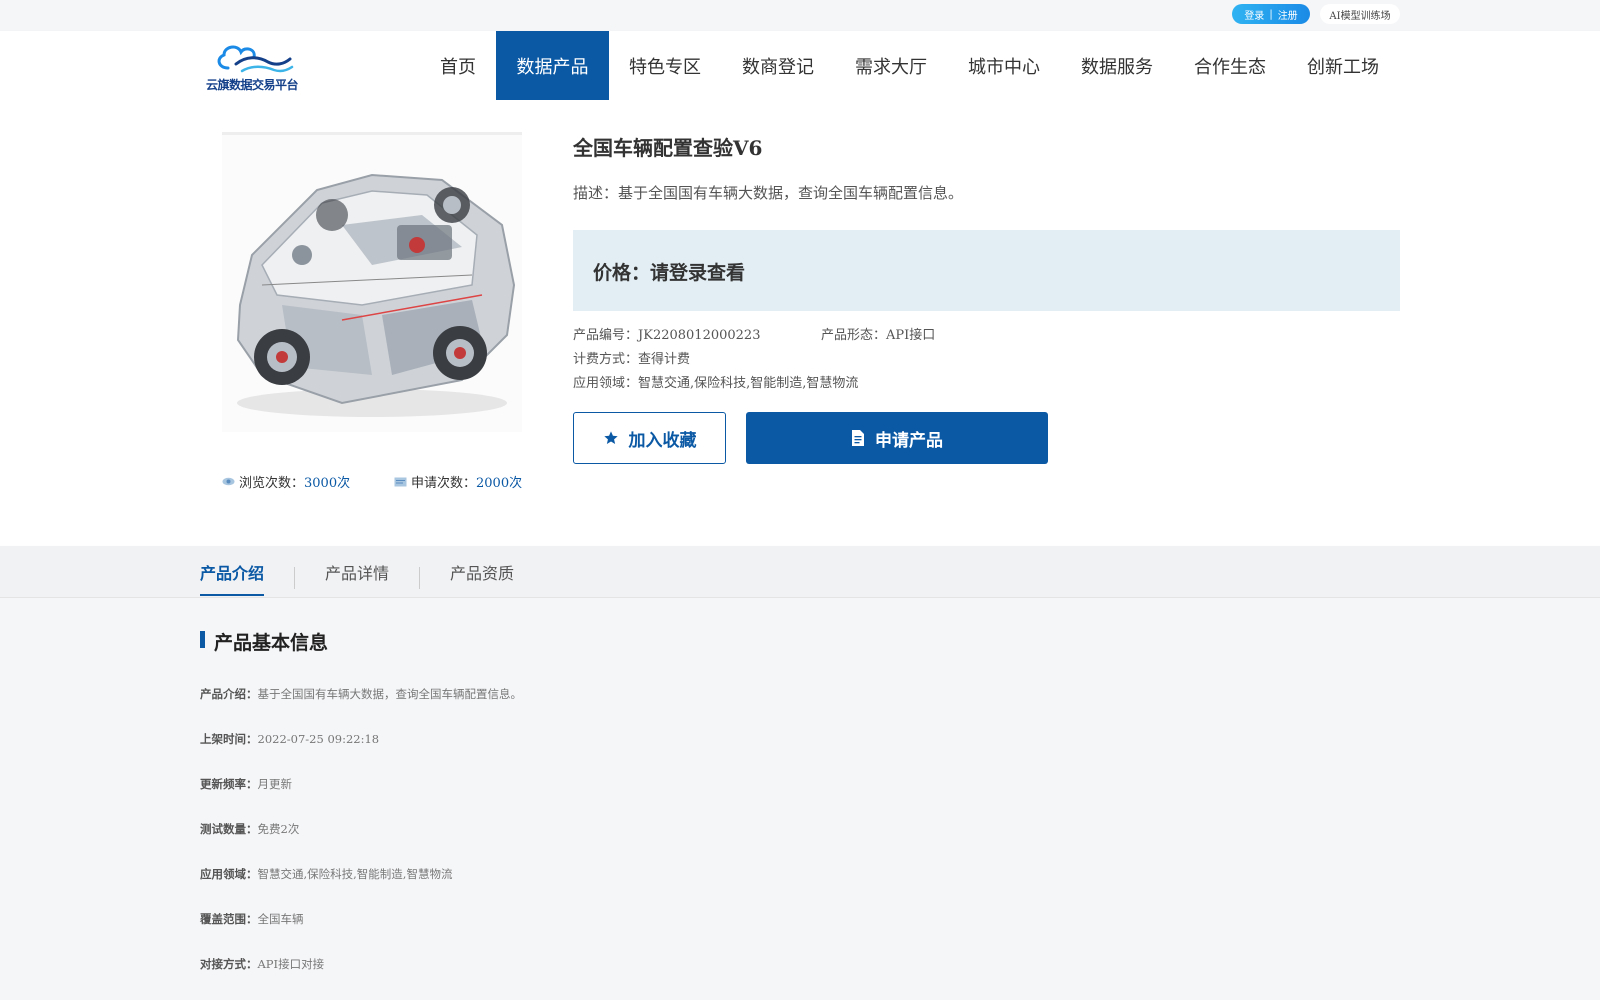 This screenshot has width=1600, height=1000. I want to click on site-logo: 云旗数据交易平台, so click(253, 67).